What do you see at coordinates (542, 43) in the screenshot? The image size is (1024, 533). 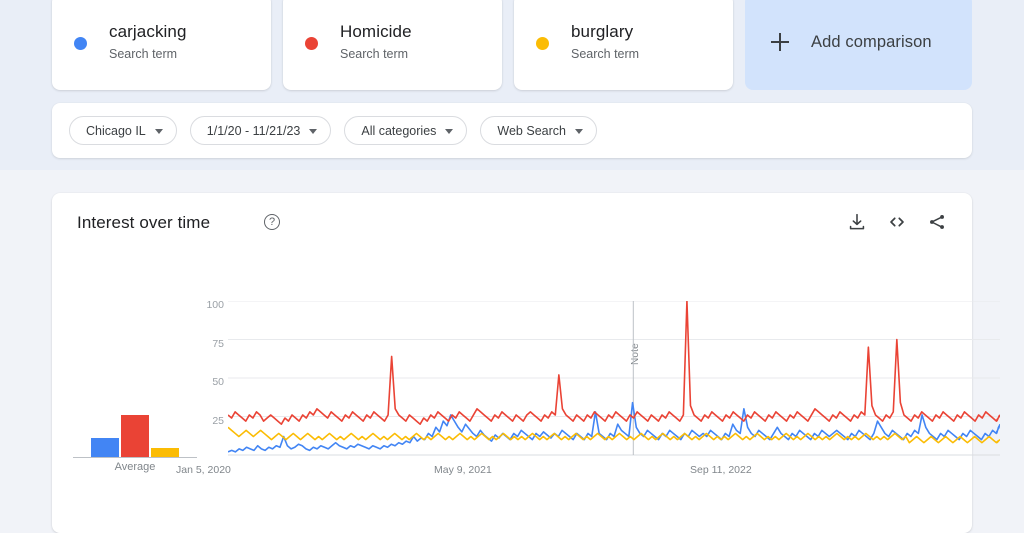 I see `series-color-dot-burglary` at bounding box center [542, 43].